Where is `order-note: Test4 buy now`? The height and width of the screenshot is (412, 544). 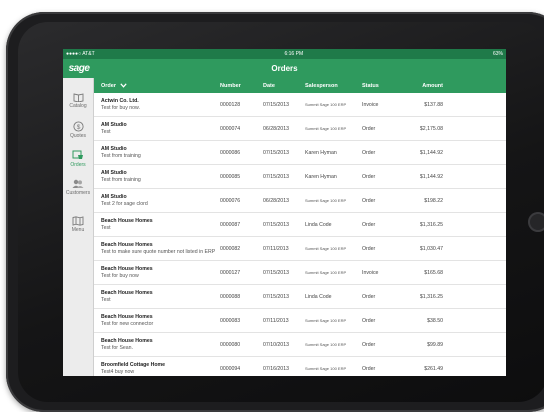
order-note: Test4 buy now is located at coordinates (118, 372).